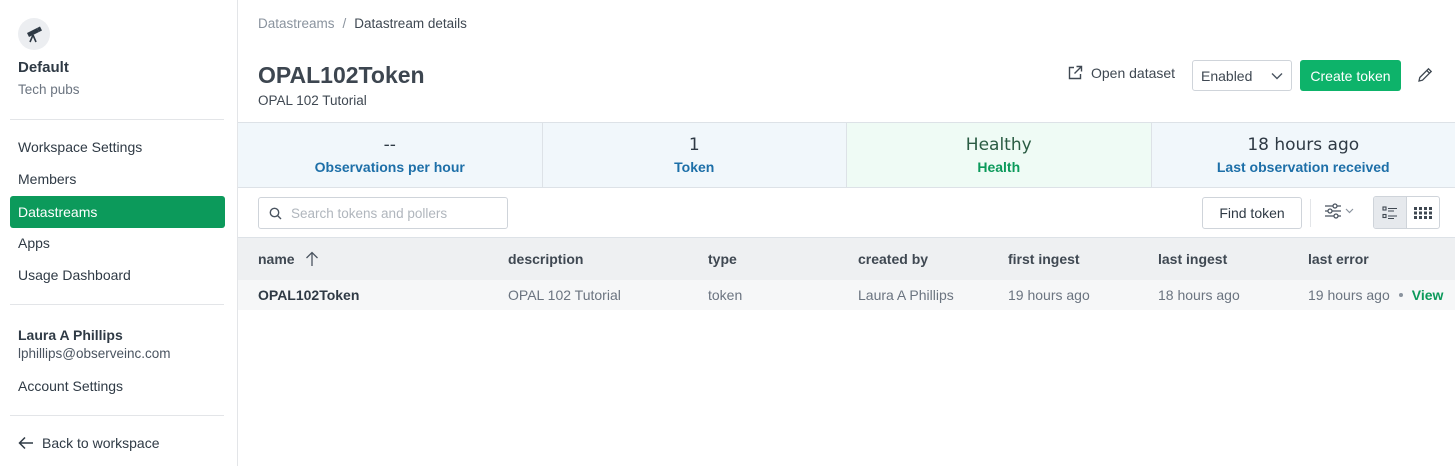 This screenshot has height=466, width=1455. Describe the element at coordinates (391, 213) in the screenshot. I see `search-input` at that location.